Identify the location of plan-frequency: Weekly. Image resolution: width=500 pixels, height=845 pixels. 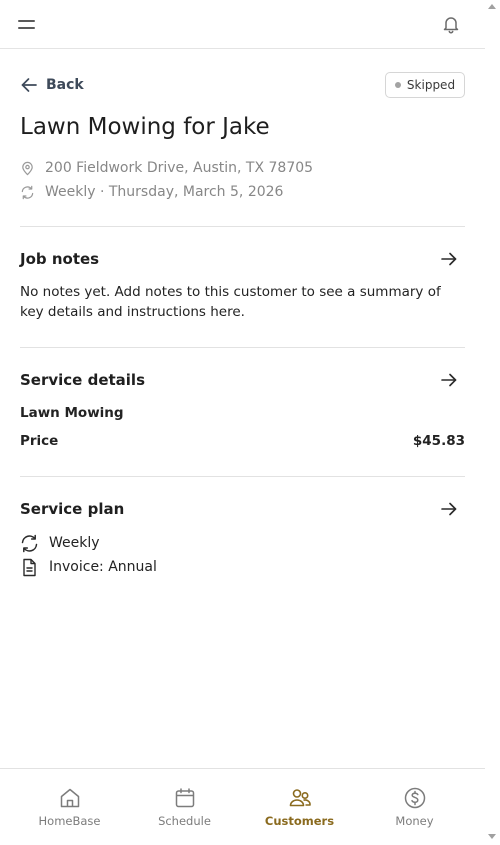
(74, 543).